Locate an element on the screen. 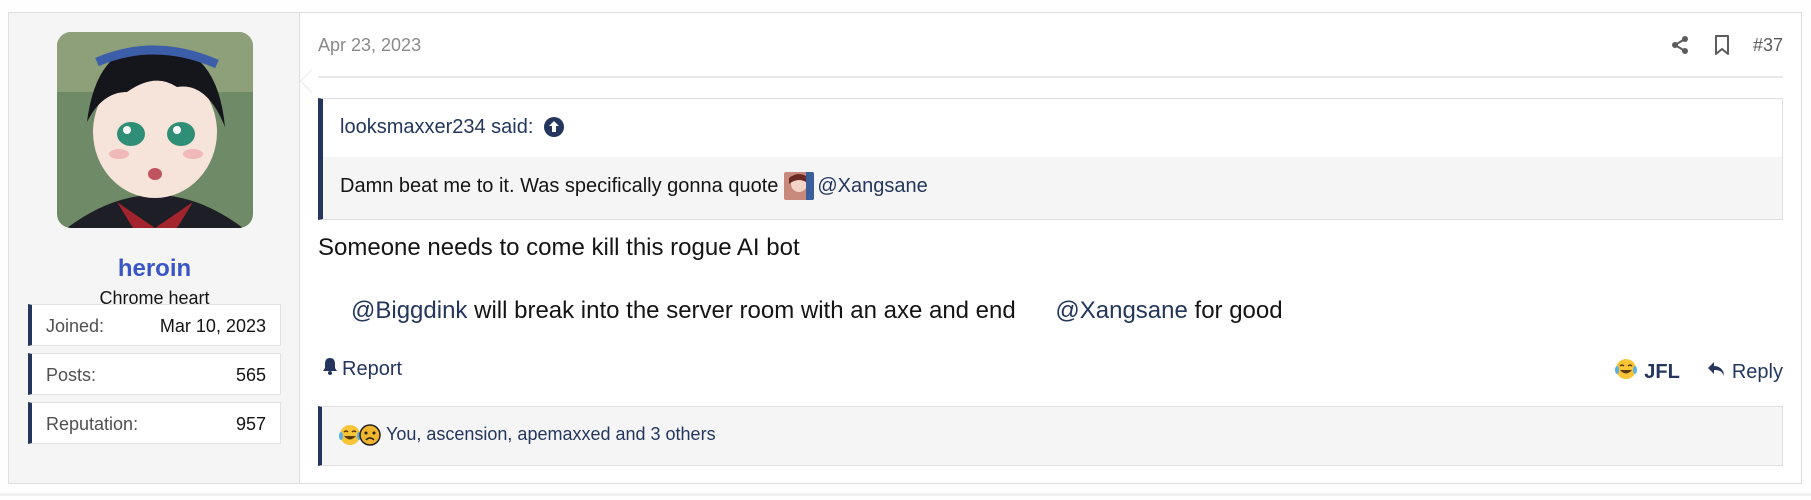  reply-button: Reply is located at coordinates (1744, 372).